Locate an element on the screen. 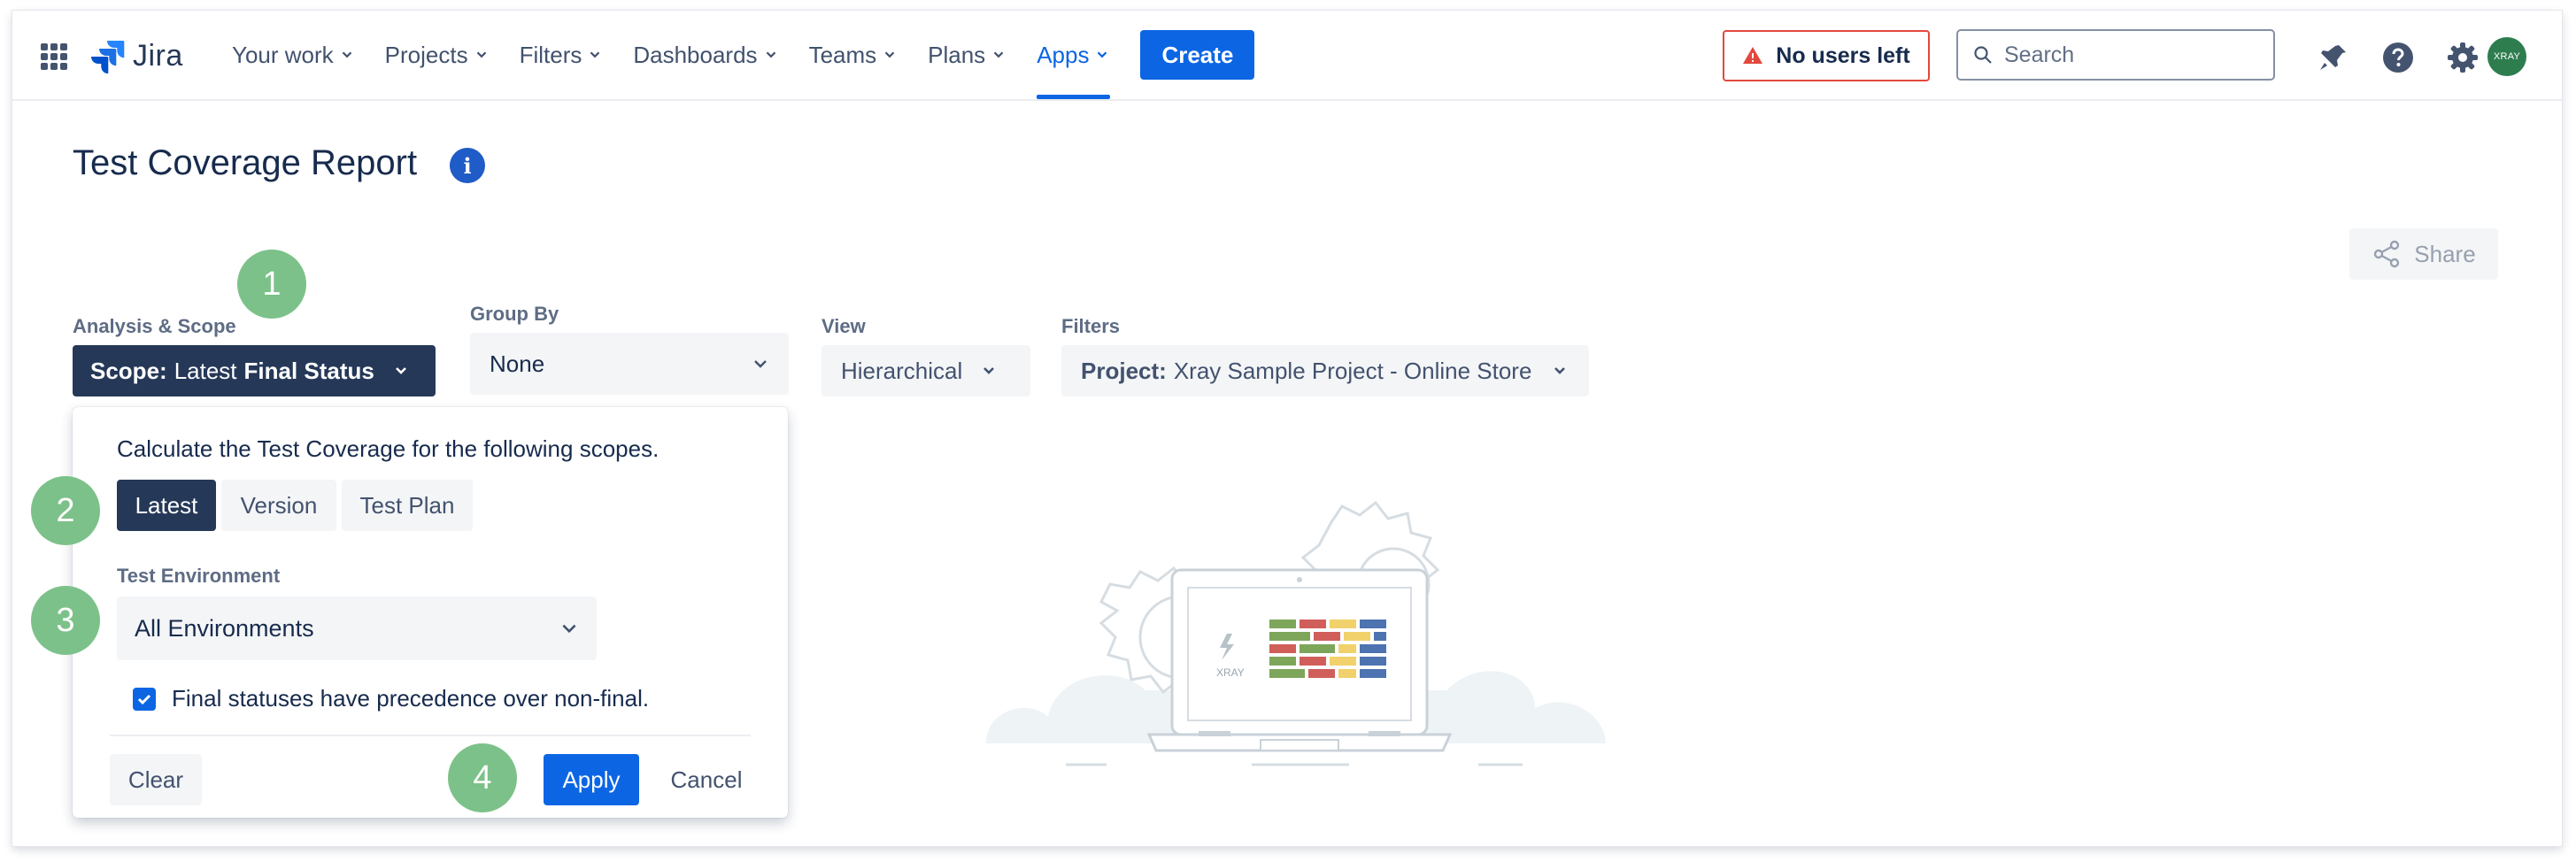 This screenshot has height=862, width=2576. jira-logo-icon is located at coordinates (108, 57).